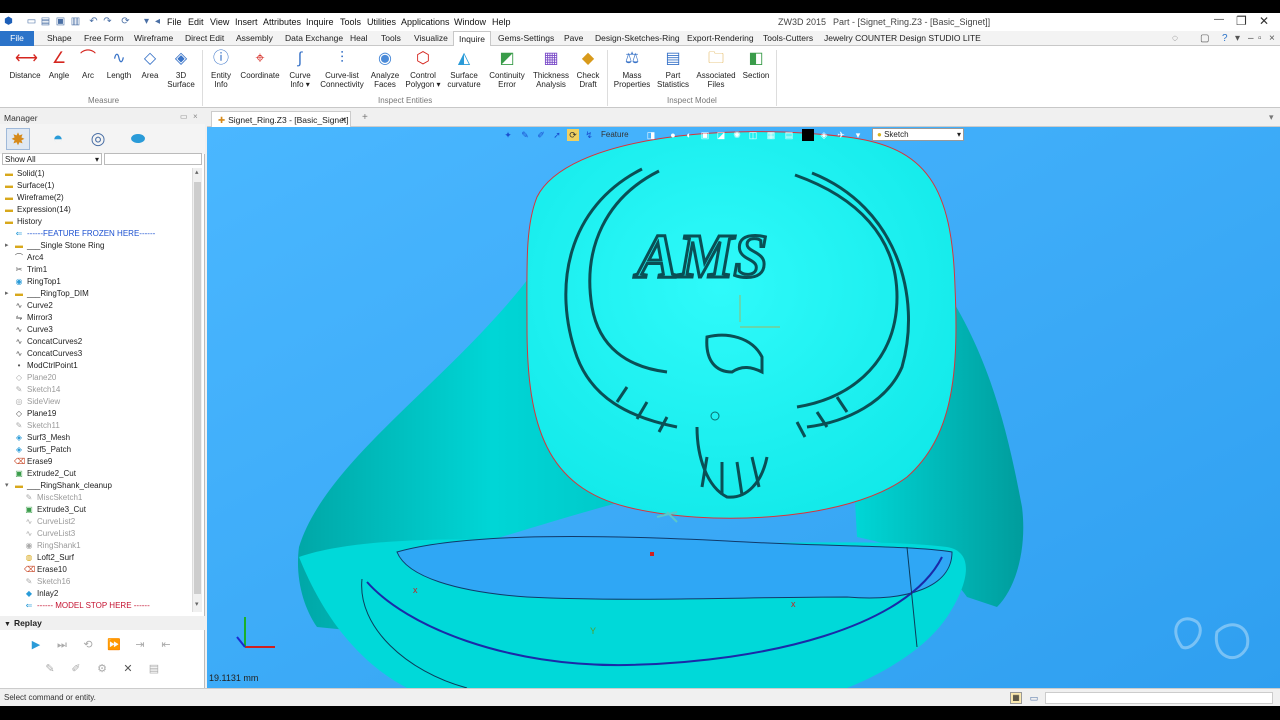 This screenshot has width=1280, height=720. What do you see at coordinates (45, 21) in the screenshot?
I see `open-file-icon: ▤` at bounding box center [45, 21].